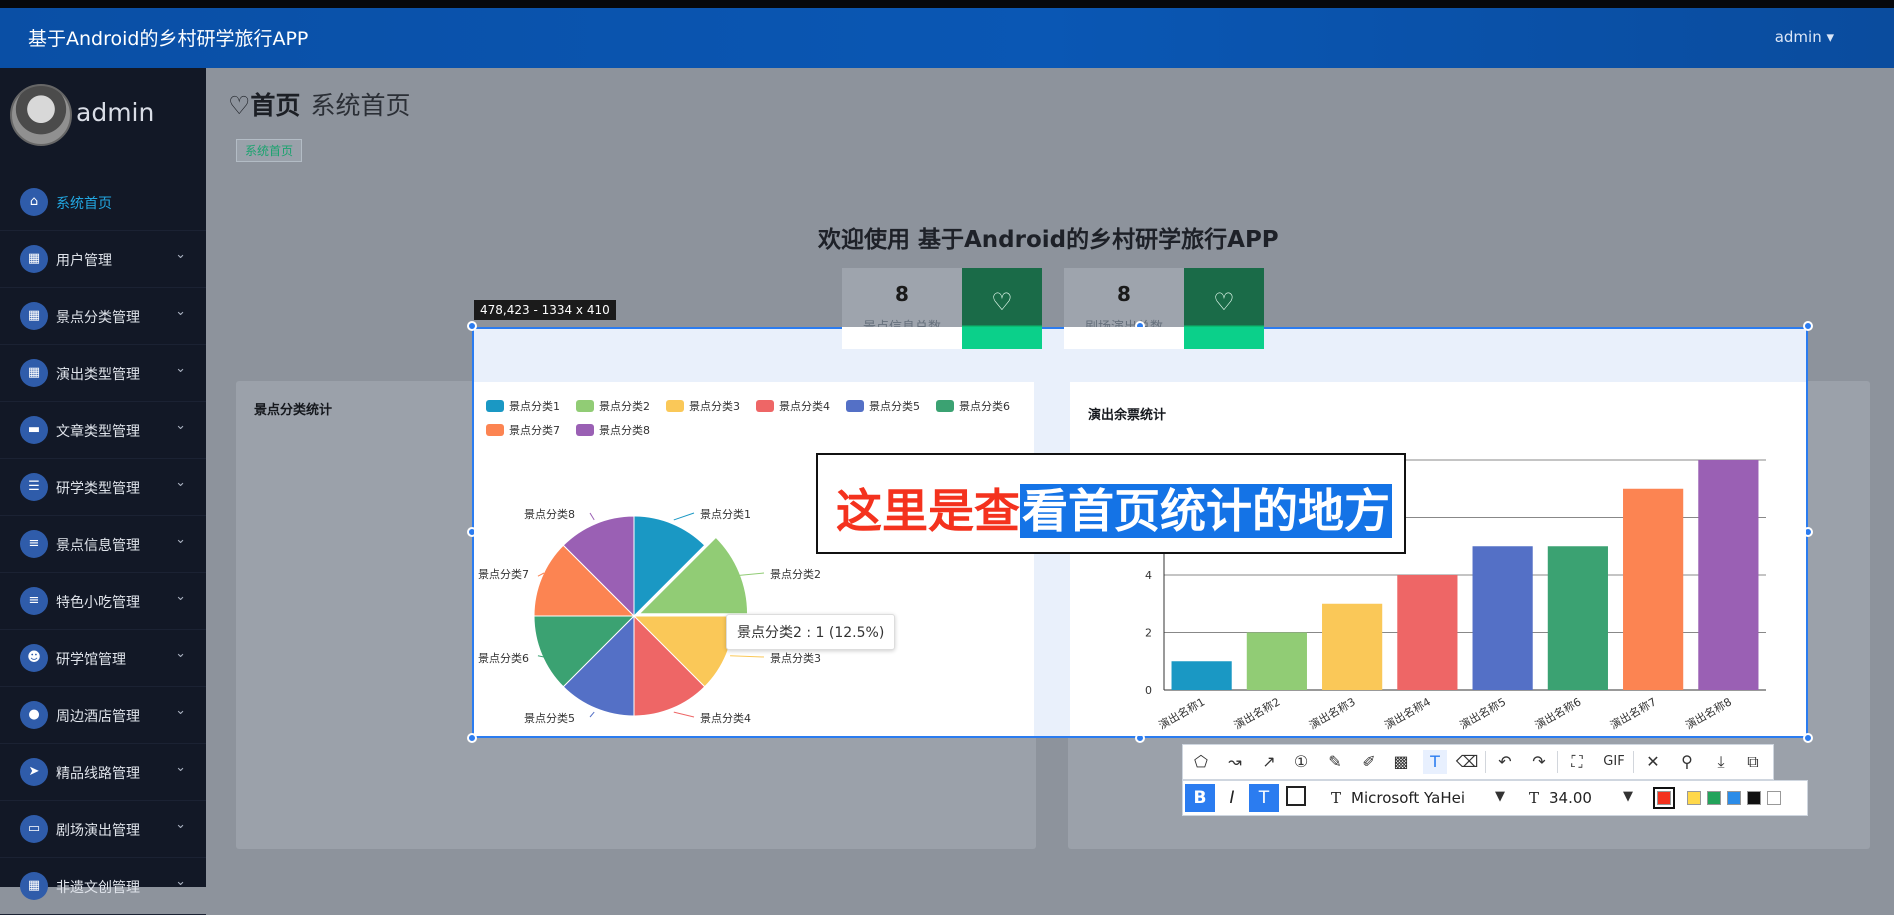  What do you see at coordinates (1331, 713) in the screenshot?
I see `x-tick-label: 演出名称3` at bounding box center [1331, 713].